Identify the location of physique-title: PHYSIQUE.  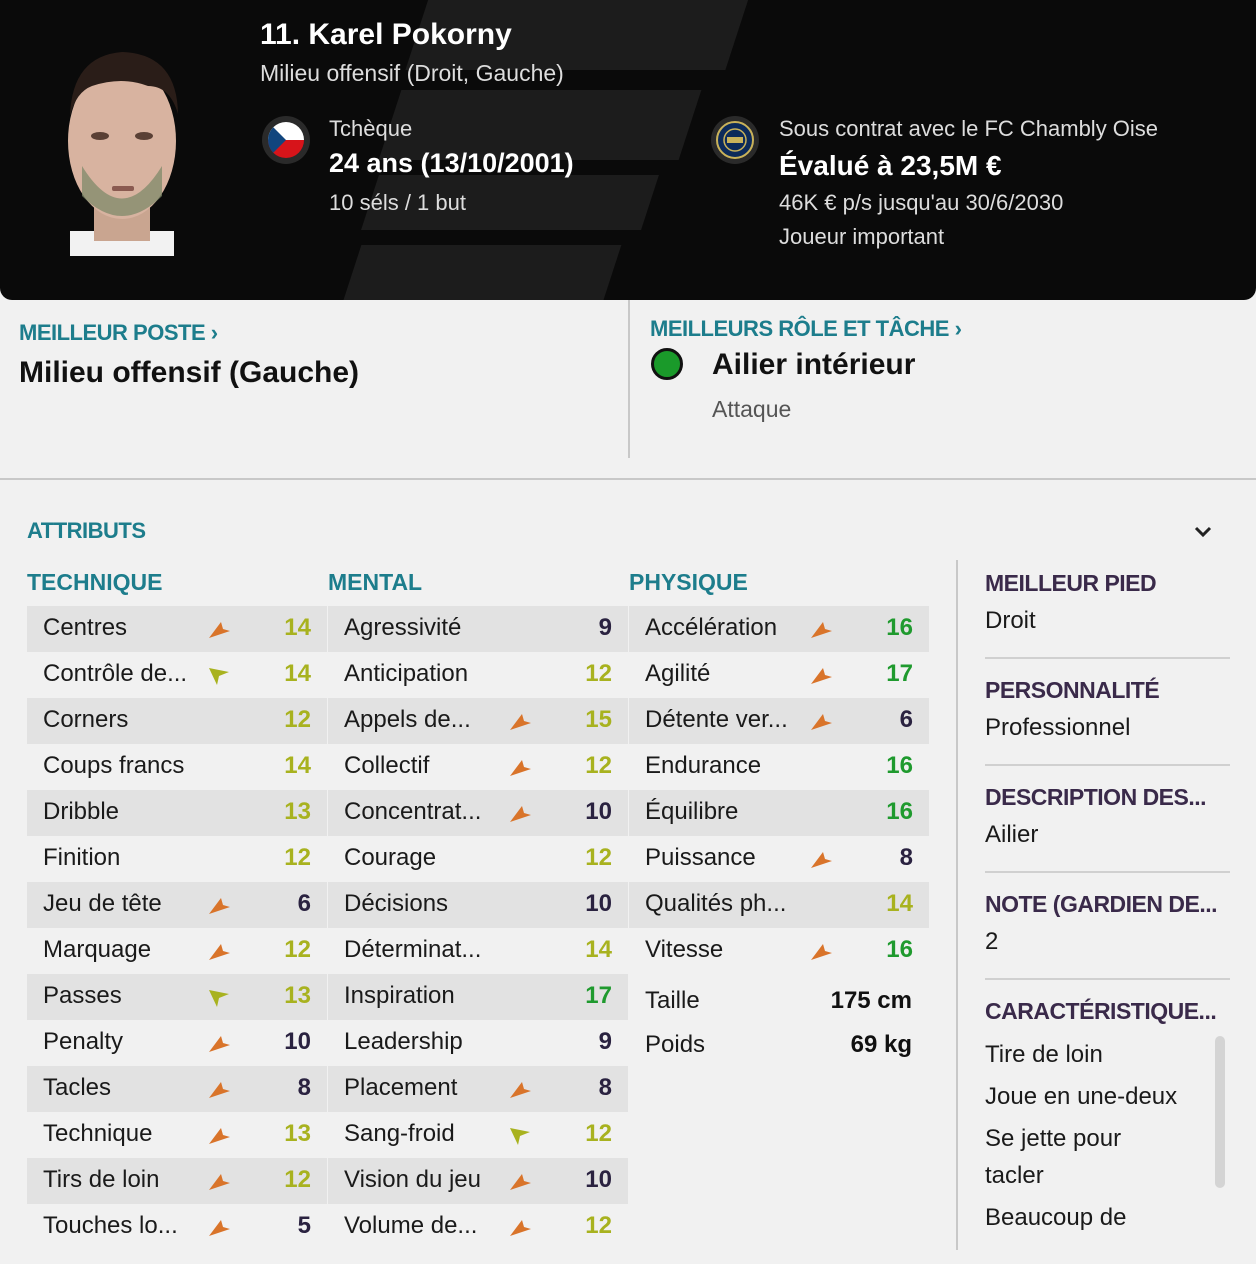
(688, 582).